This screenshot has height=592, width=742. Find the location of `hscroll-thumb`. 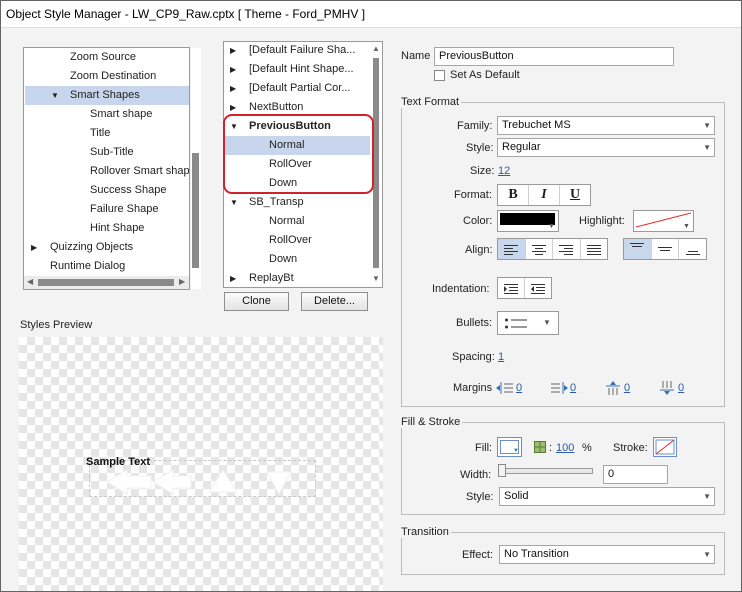

hscroll-thumb is located at coordinates (106, 282).